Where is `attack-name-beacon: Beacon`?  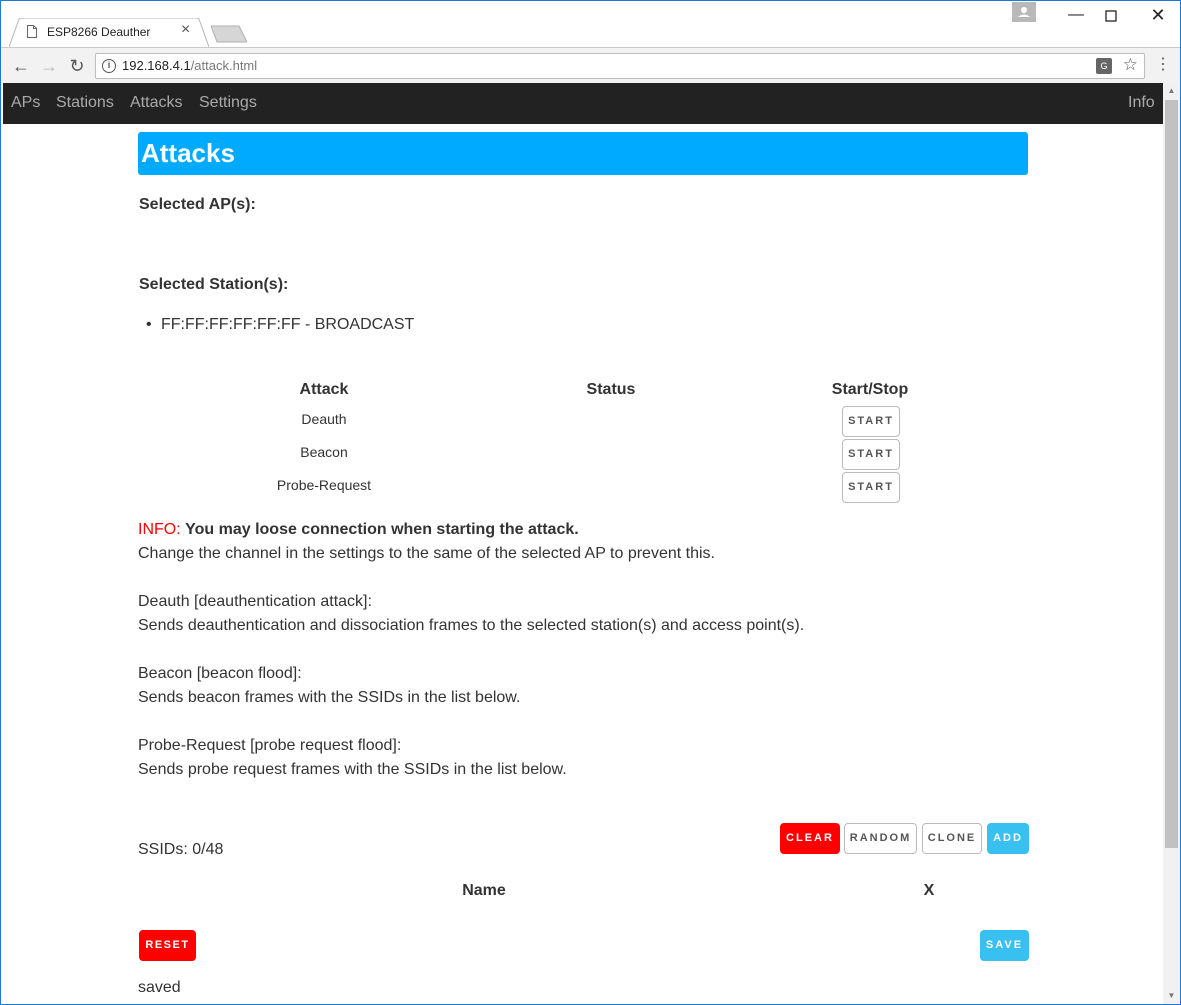
attack-name-beacon: Beacon is located at coordinates (324, 452).